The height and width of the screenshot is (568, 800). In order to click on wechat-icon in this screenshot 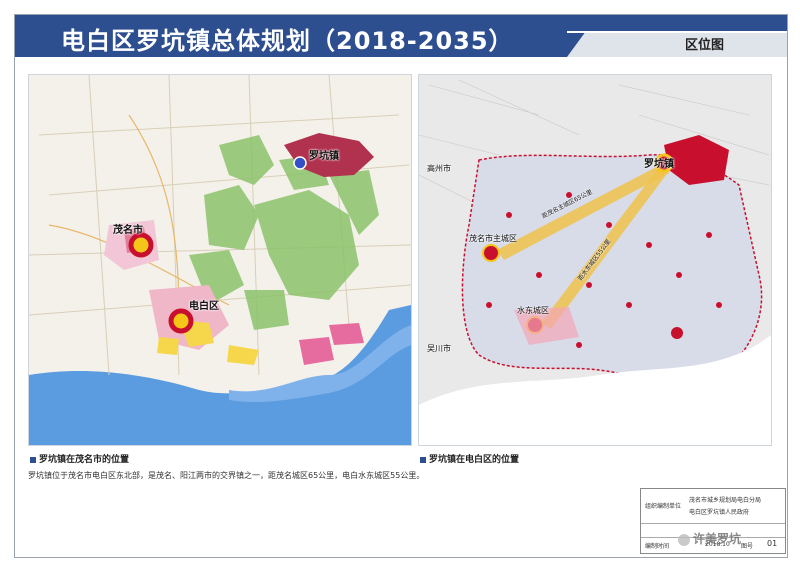, I will do `click(684, 539)`.